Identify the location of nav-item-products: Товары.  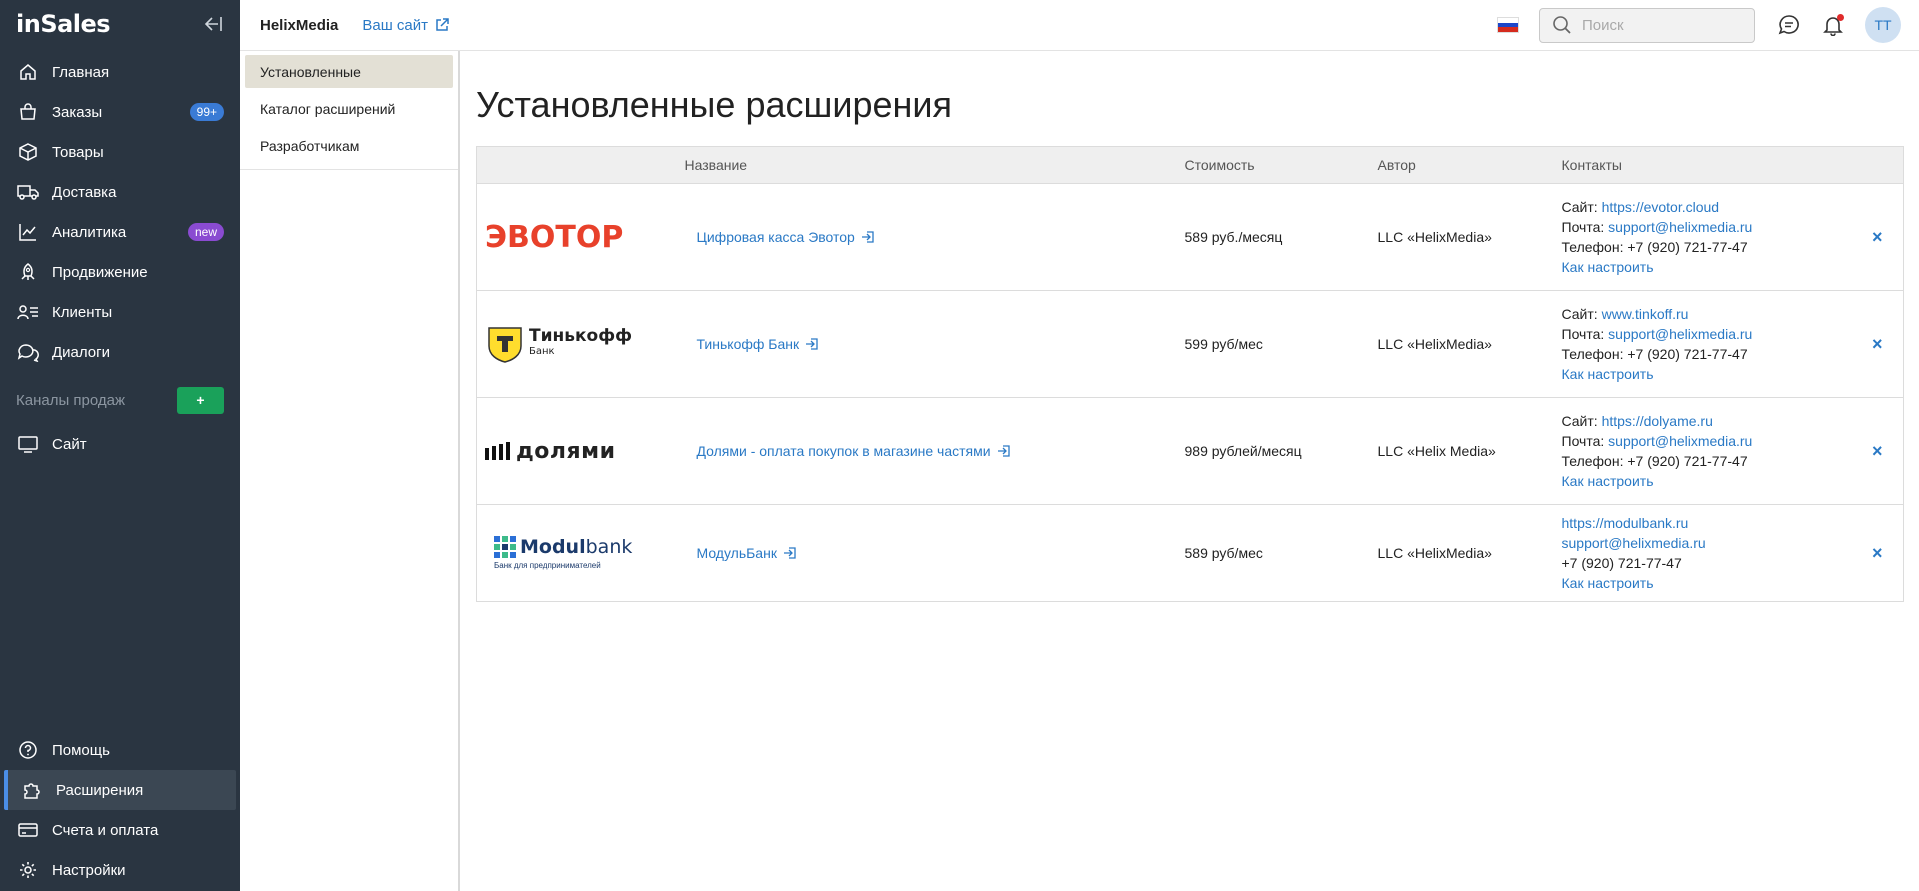
(120, 152).